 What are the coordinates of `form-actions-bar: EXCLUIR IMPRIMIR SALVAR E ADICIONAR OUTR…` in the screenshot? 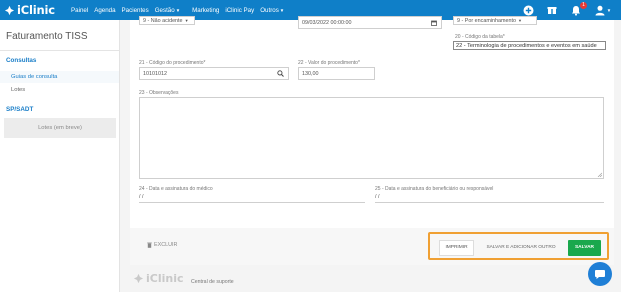 It's located at (372, 246).